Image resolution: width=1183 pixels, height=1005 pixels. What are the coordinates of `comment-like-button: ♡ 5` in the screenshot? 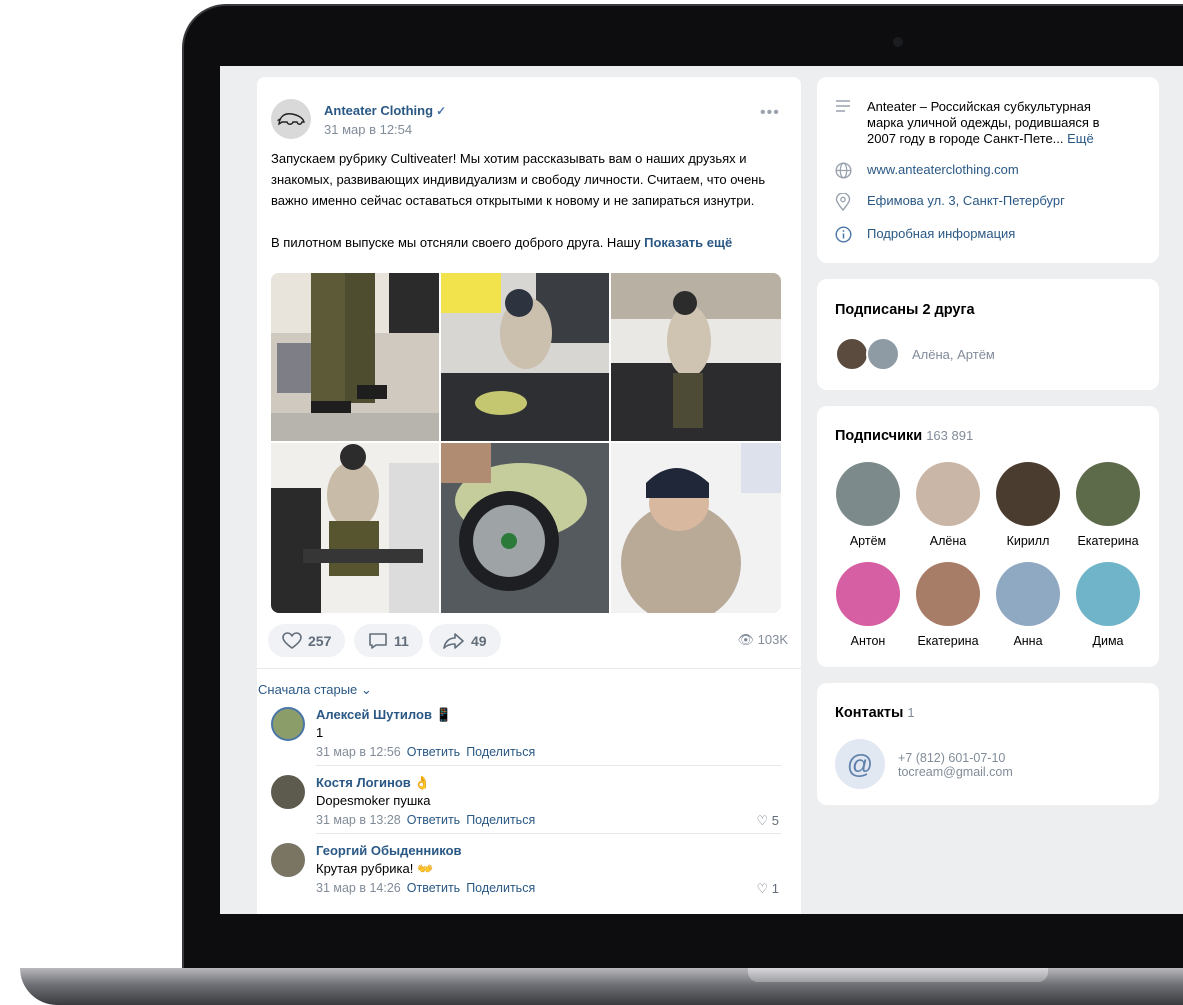 It's located at (768, 821).